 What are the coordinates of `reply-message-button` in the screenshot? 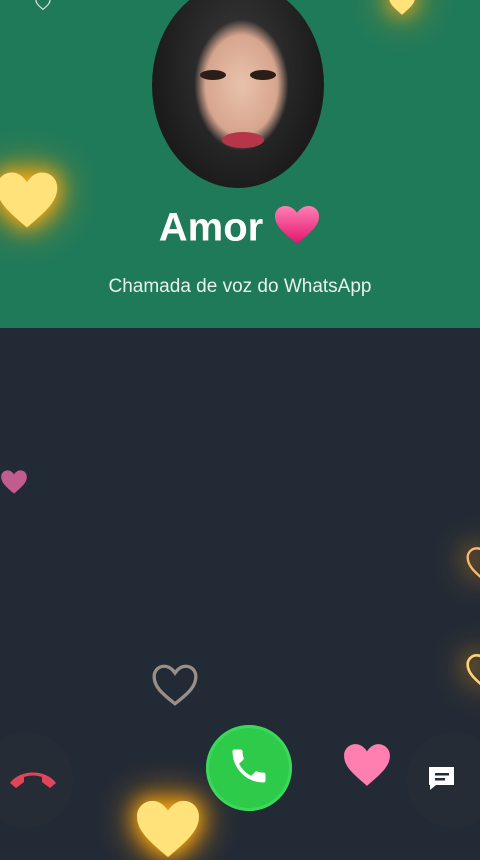 It's located at (443, 780).